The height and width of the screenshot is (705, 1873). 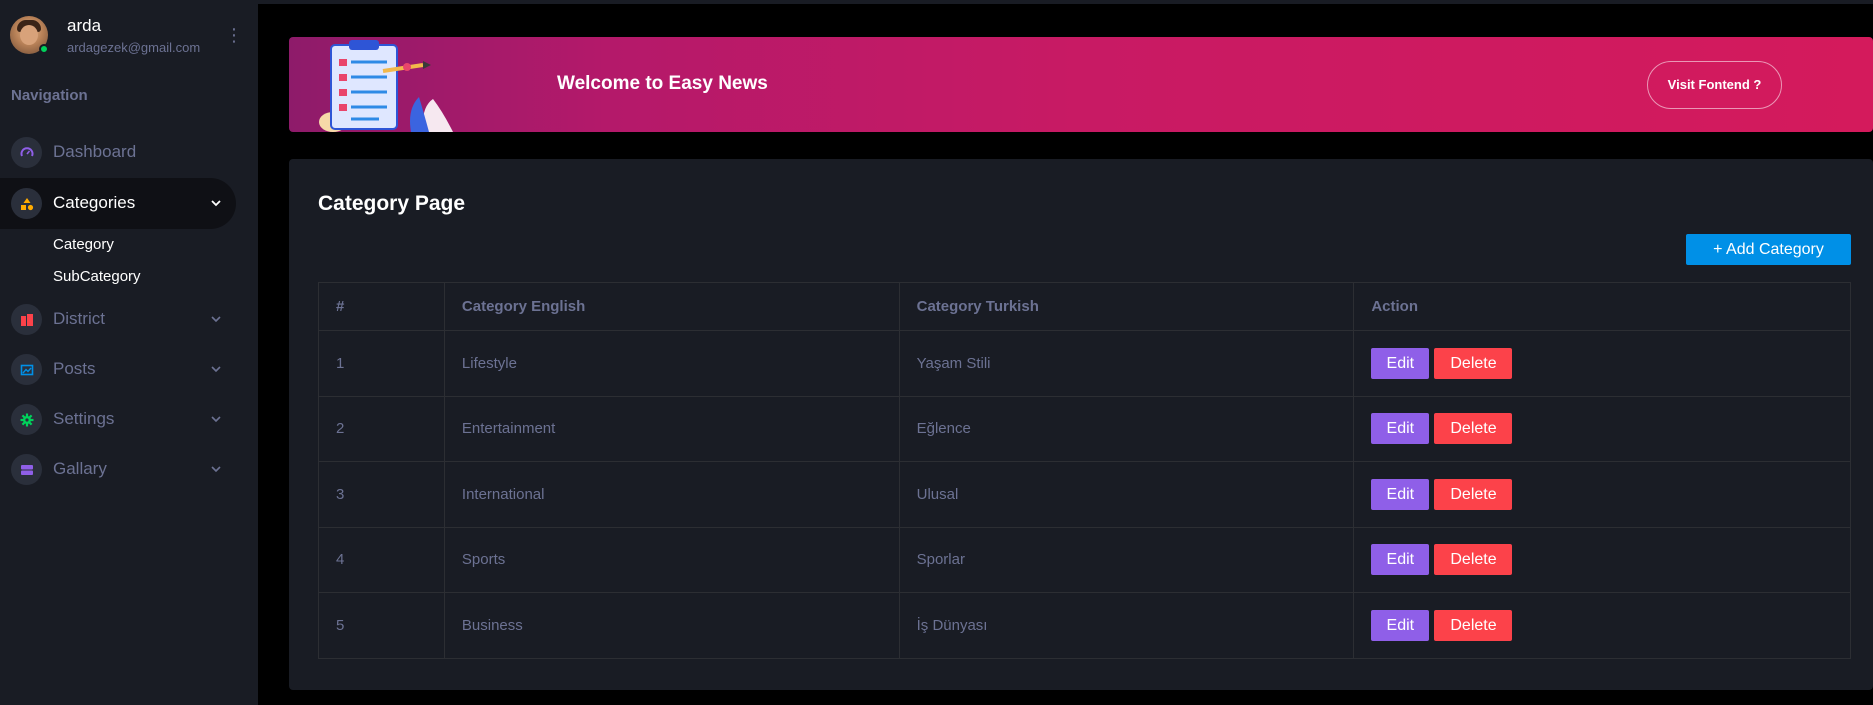 What do you see at coordinates (1126, 428) in the screenshot?
I see `category-turkish: Eğlence` at bounding box center [1126, 428].